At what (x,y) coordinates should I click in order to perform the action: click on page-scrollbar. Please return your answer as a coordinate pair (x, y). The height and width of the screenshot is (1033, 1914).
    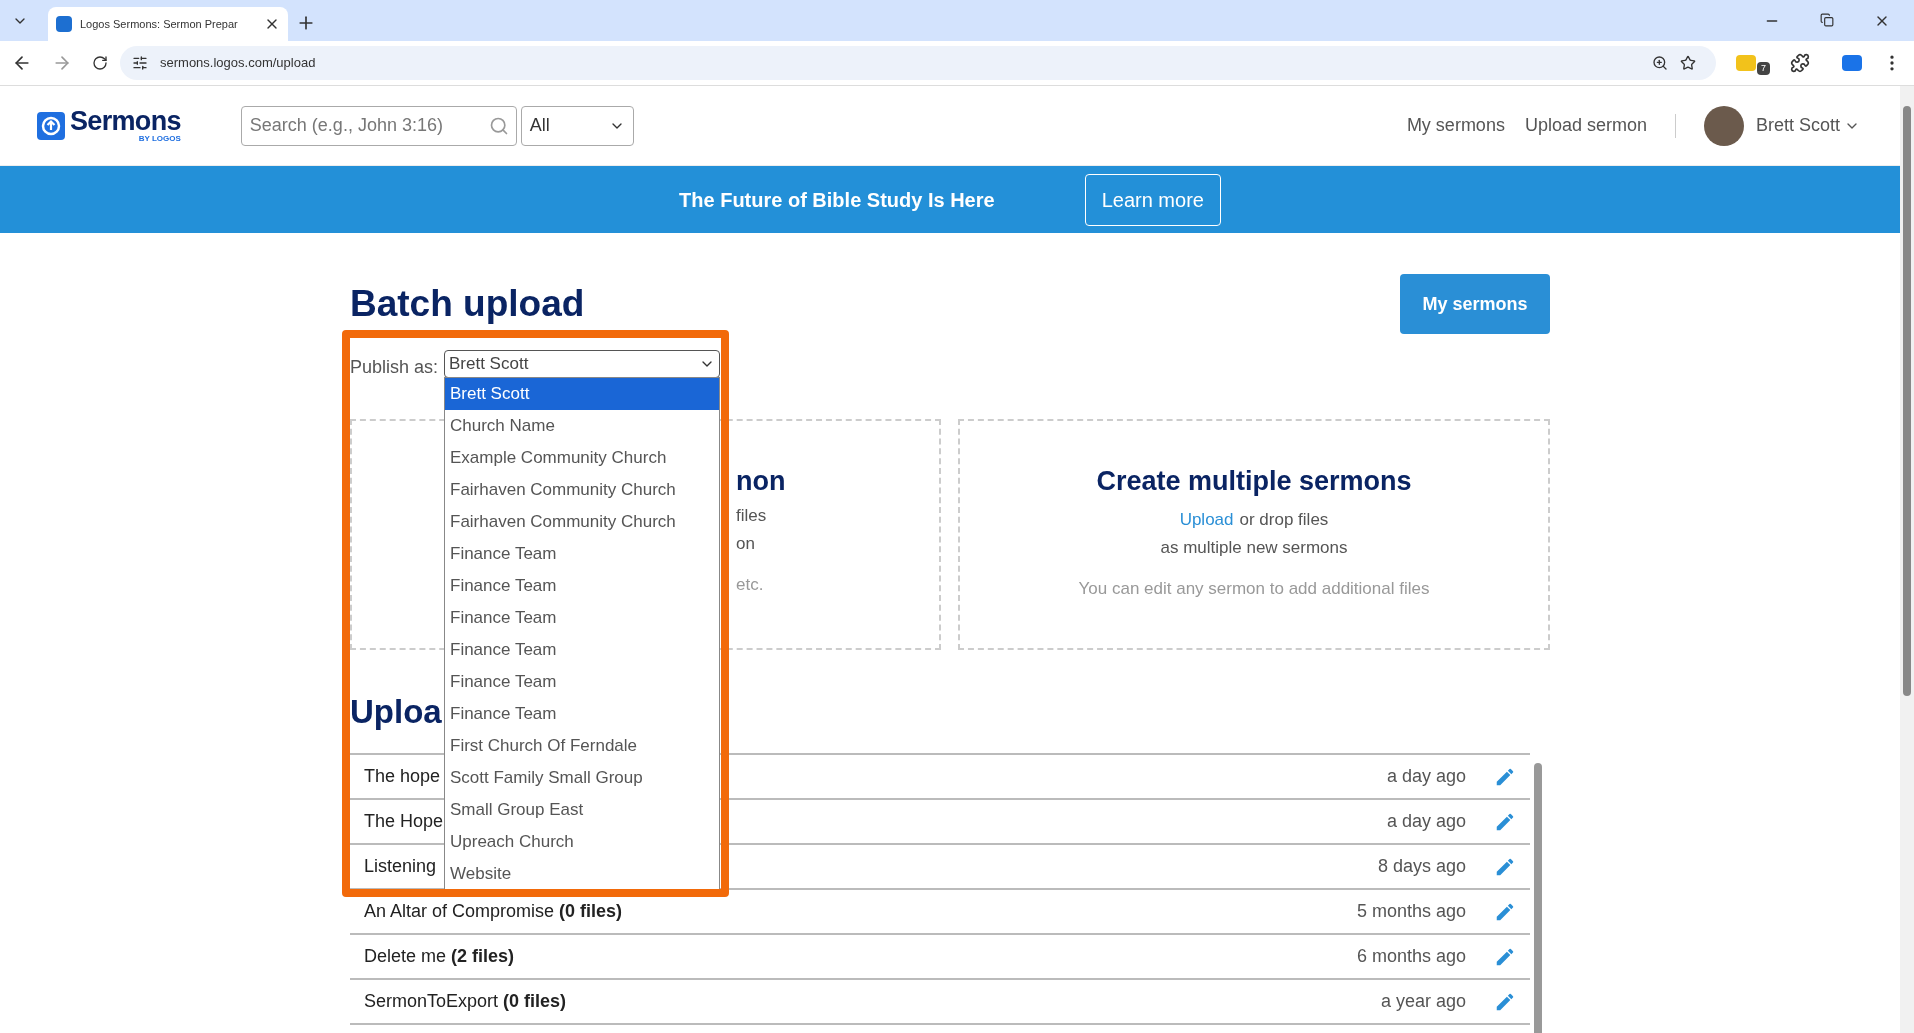
    Looking at the image, I should click on (1907, 401).